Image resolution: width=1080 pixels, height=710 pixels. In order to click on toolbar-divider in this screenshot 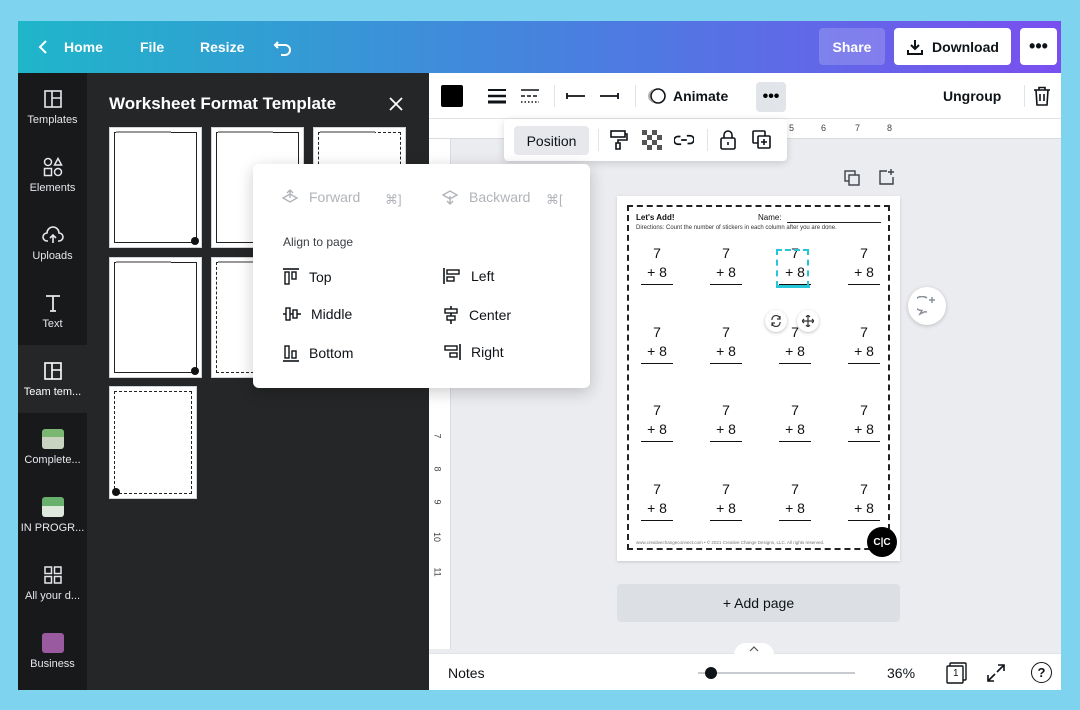, I will do `click(598, 140)`.